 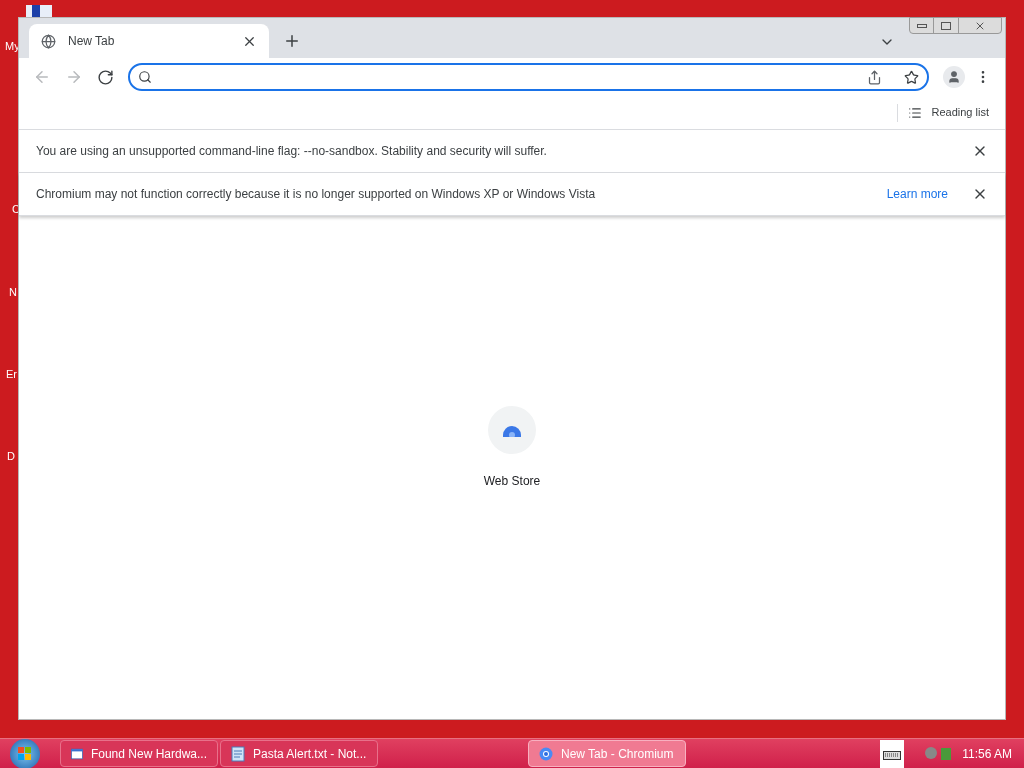 What do you see at coordinates (292, 151) in the screenshot?
I see `infobar-message: You are using an unsupported command-line flag: --no-sandbox. Stability and security will suffer.` at bounding box center [292, 151].